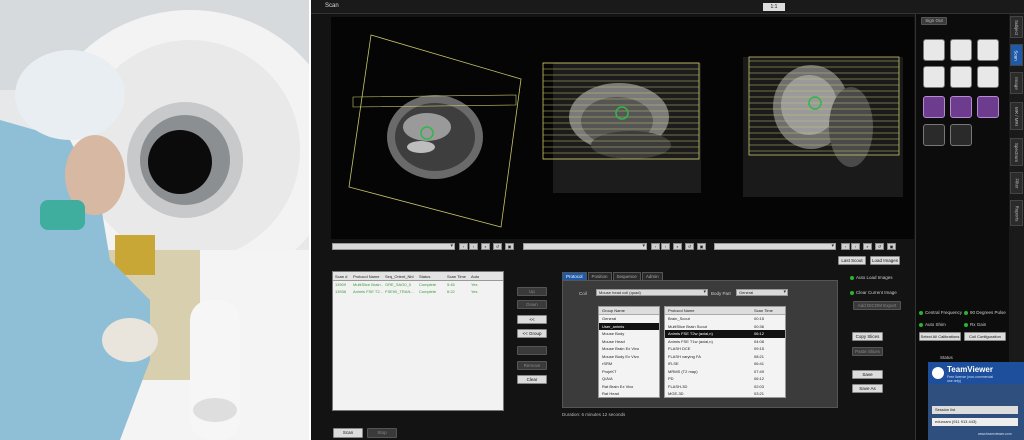 The height and width of the screenshot is (440, 1024). I want to click on device-row: eduroam (911 913 443), so click(975, 422).